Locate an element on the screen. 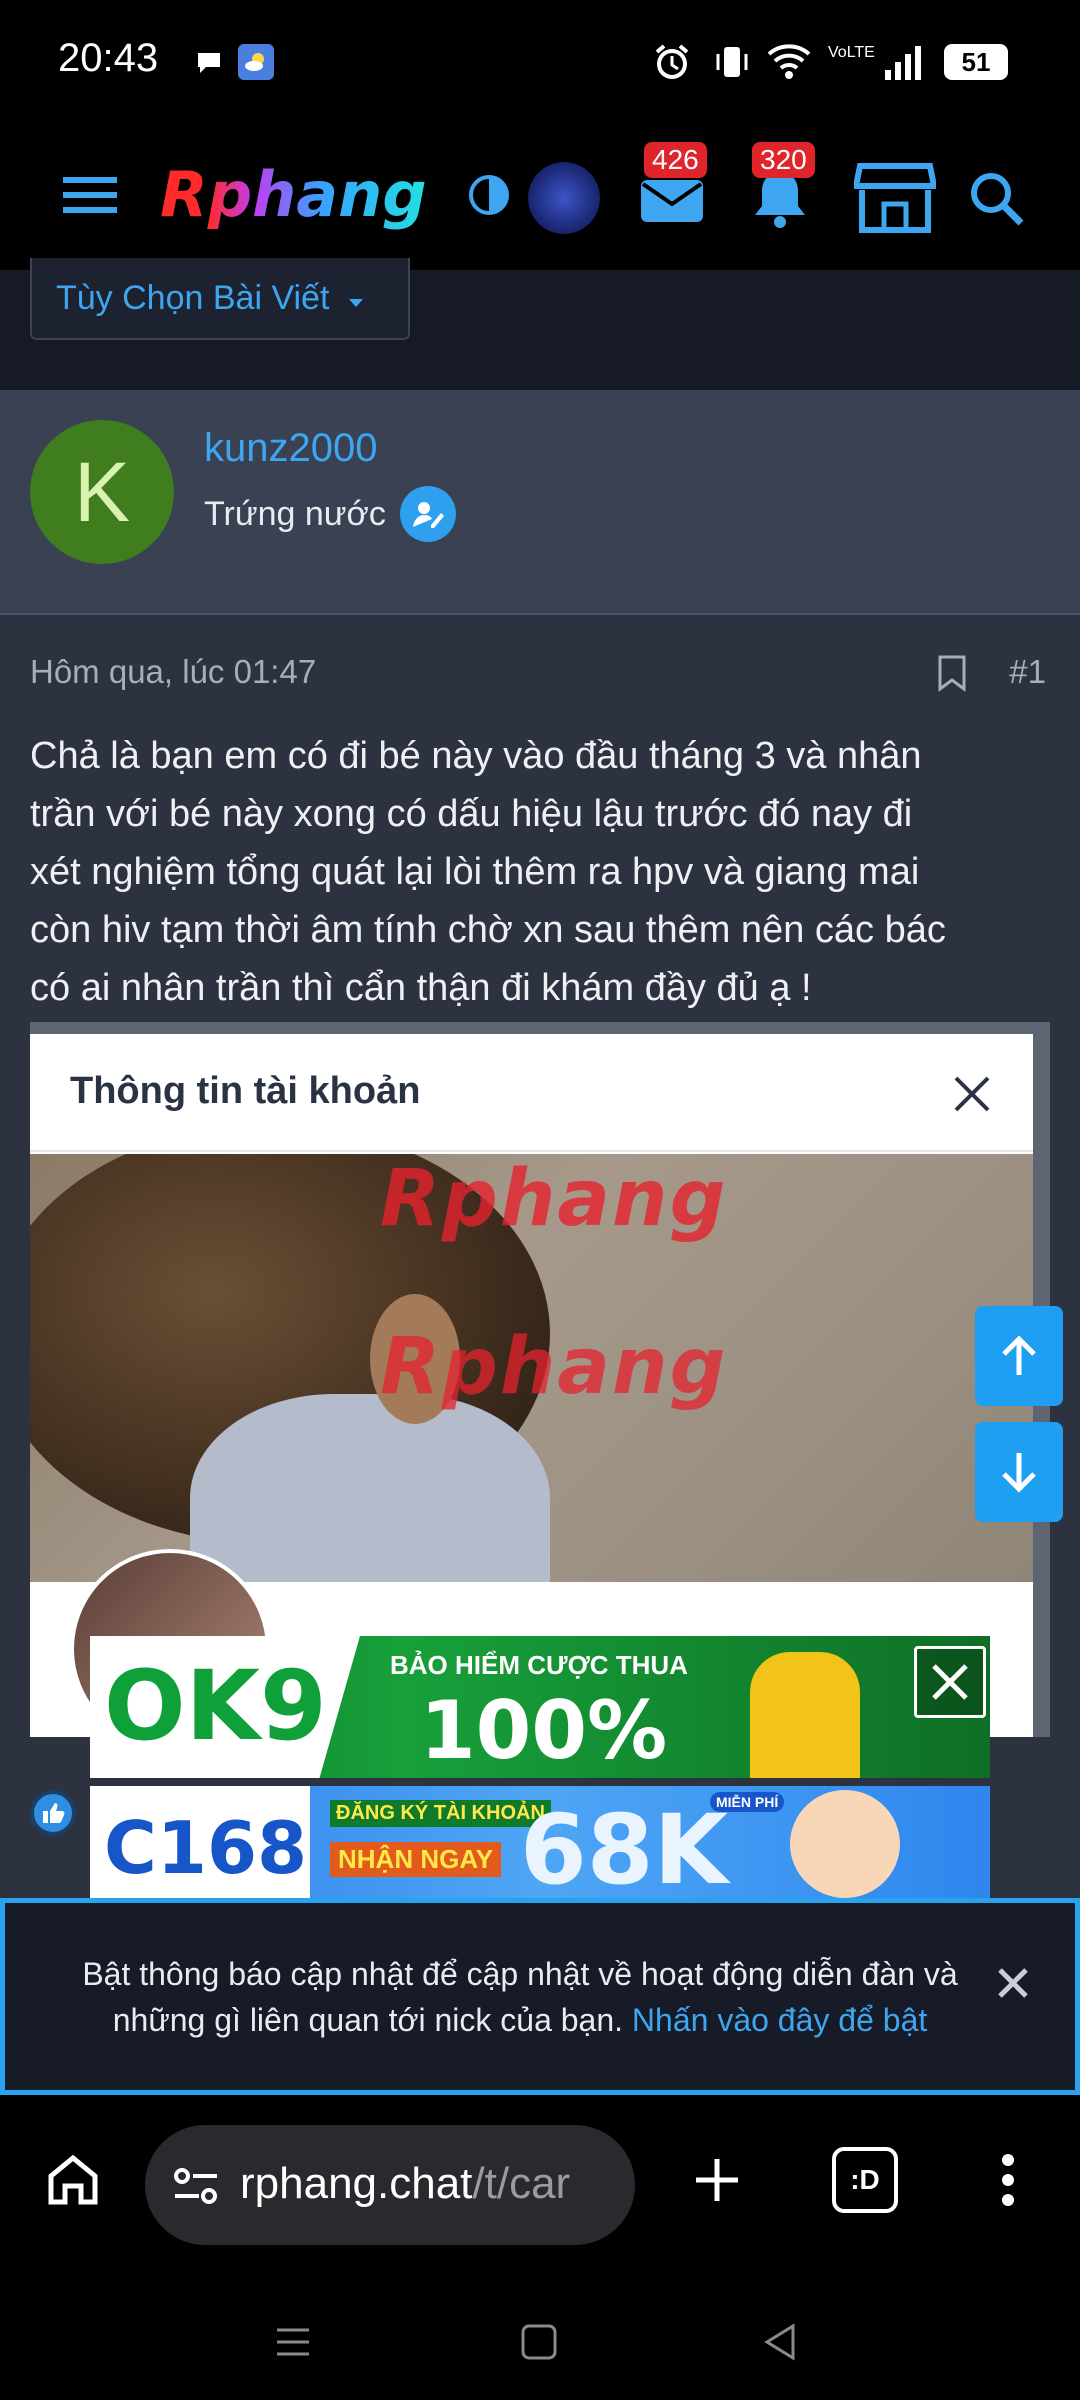  bookmark-icon is located at coordinates (952, 673).